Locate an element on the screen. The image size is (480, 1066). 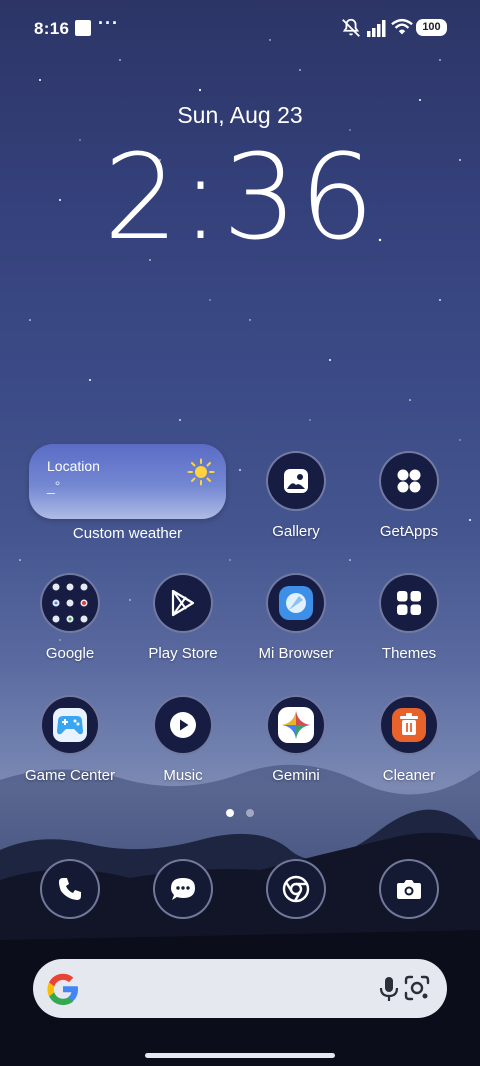
app-label: Cleaner is located at coordinates (409, 775).